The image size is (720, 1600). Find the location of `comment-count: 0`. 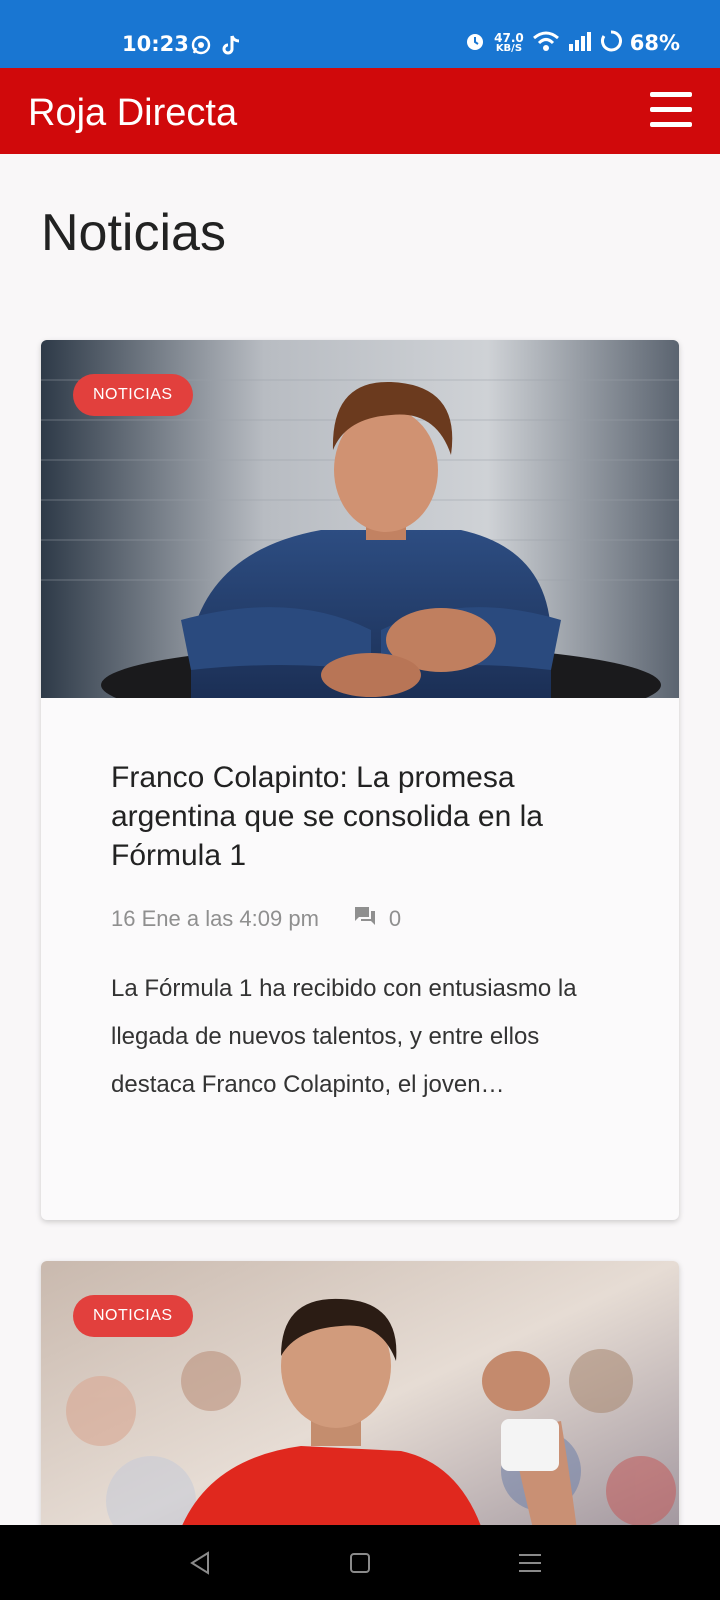

comment-count: 0 is located at coordinates (395, 919).